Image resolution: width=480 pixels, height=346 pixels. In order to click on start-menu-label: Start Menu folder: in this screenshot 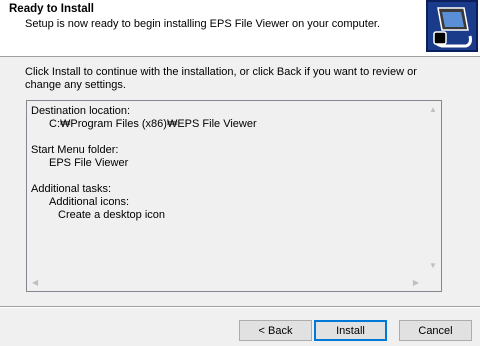, I will do `click(75, 150)`.